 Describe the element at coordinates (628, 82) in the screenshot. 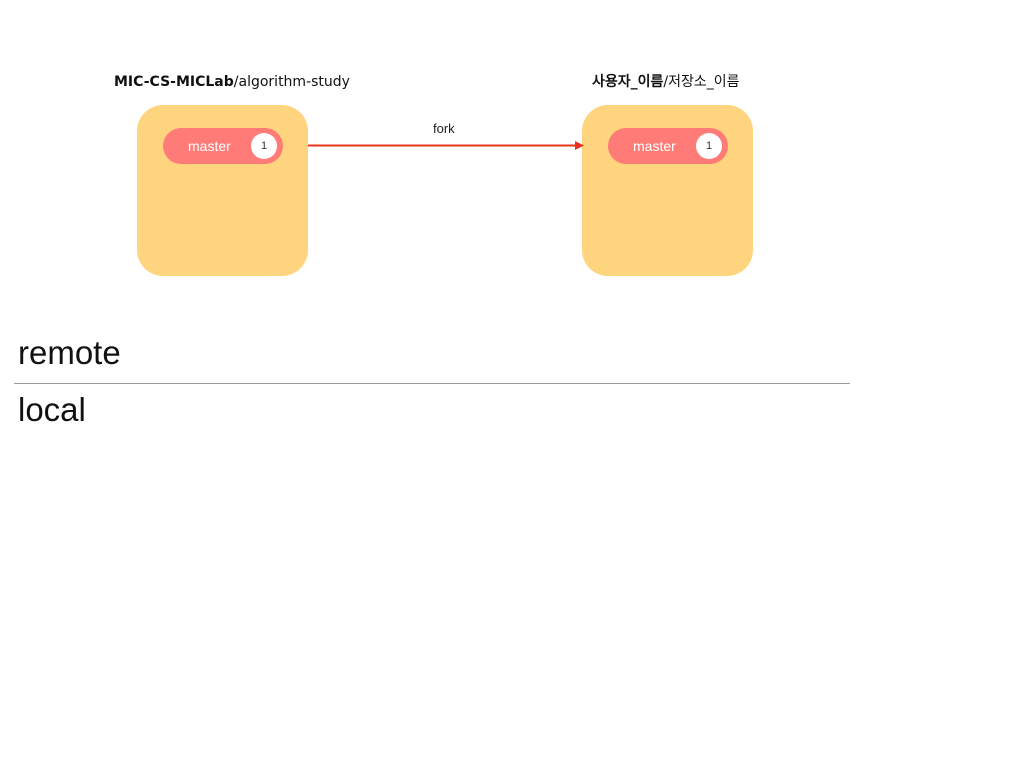

I see `fork-repo-owner: 사용자_이름` at that location.